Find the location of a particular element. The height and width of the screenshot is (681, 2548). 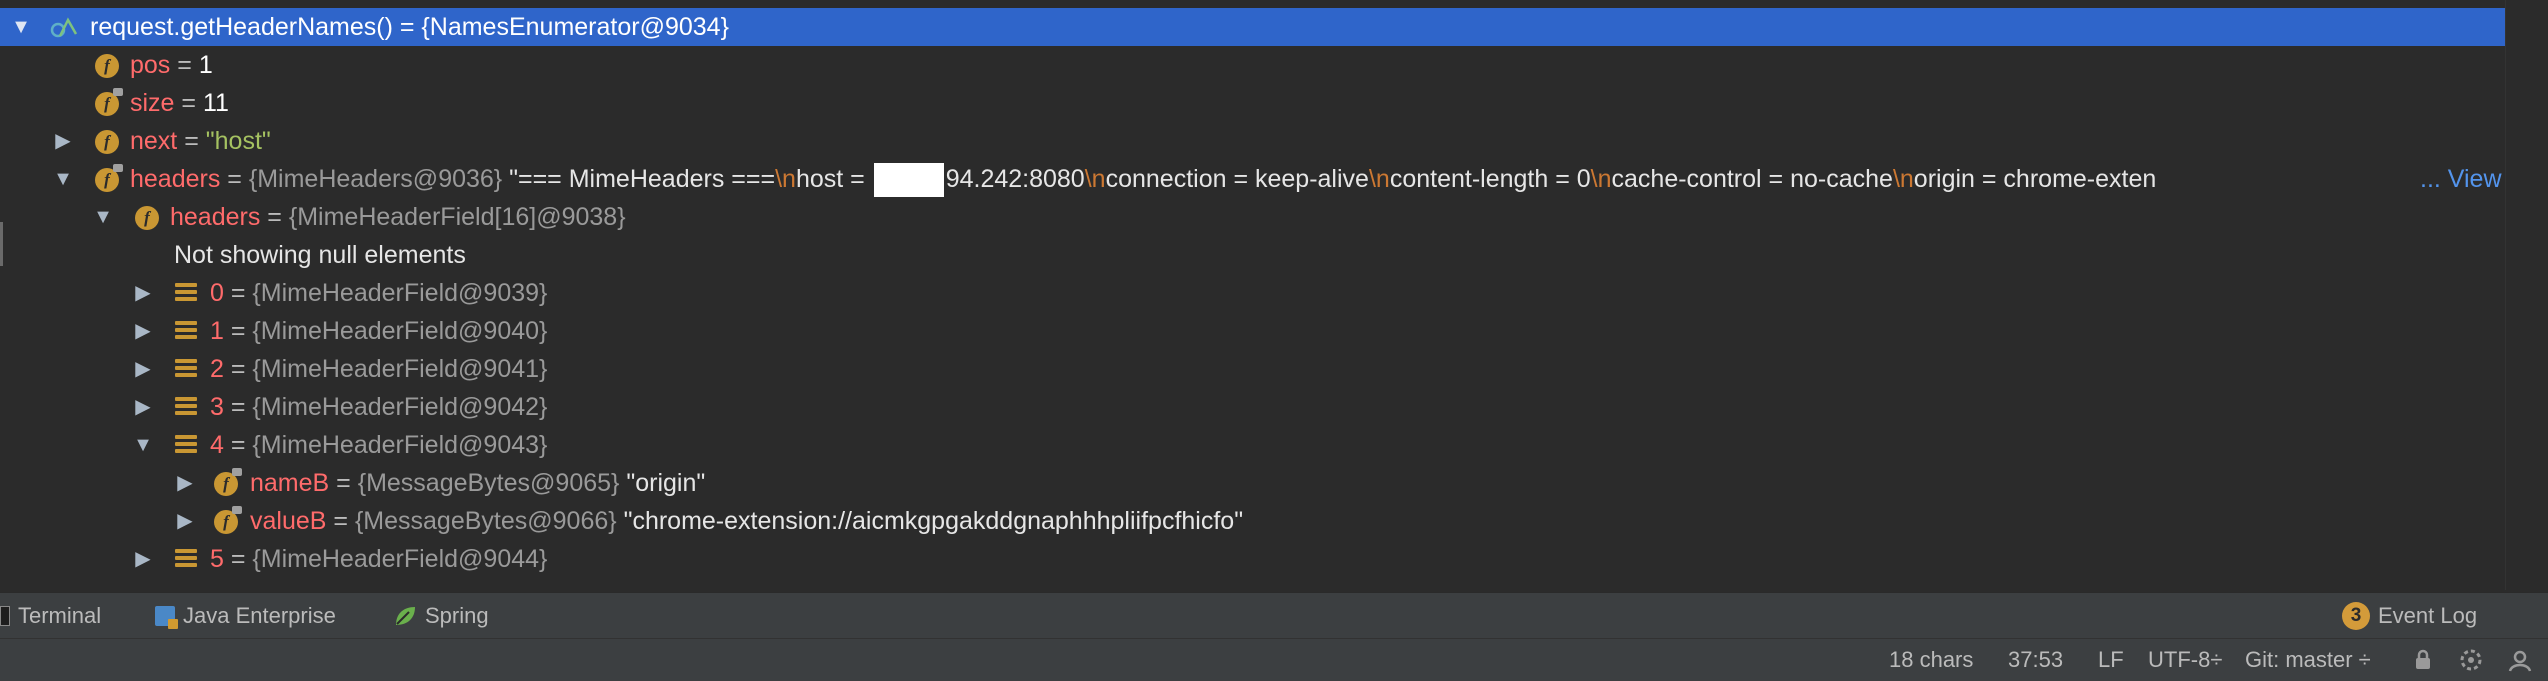

row-value: 11 is located at coordinates (215, 103).